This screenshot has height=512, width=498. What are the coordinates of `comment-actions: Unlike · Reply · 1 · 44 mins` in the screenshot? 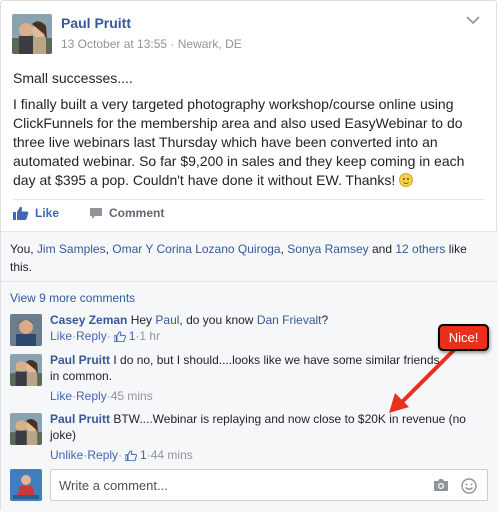 It's located at (121, 455).